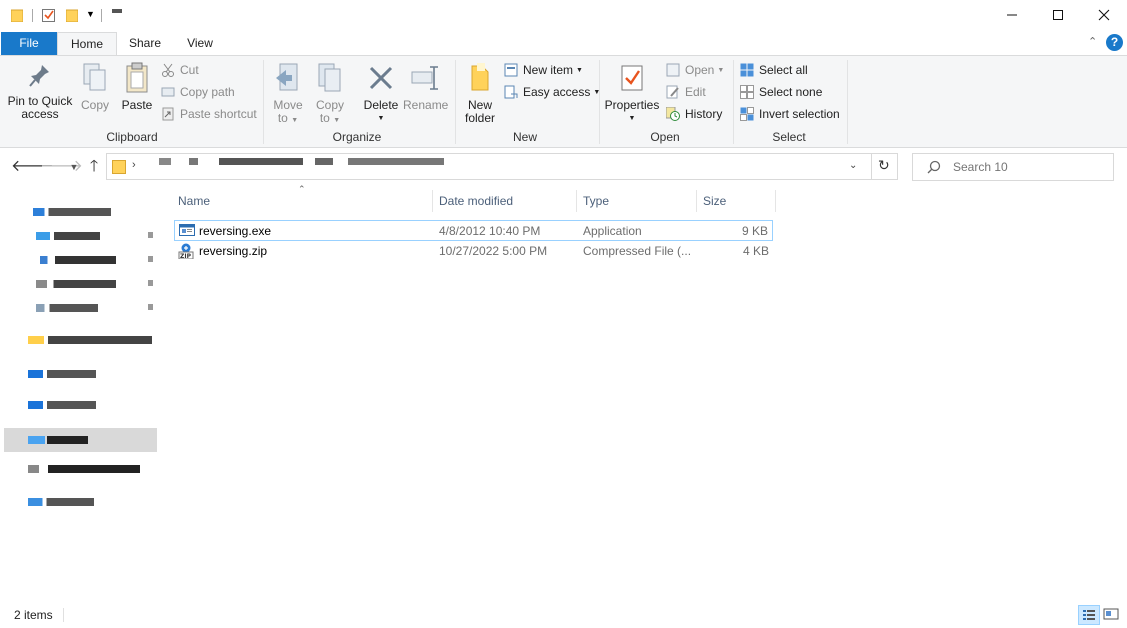 The width and height of the screenshot is (1127, 628). What do you see at coordinates (137, 105) in the screenshot?
I see `paste-label: Paste` at bounding box center [137, 105].